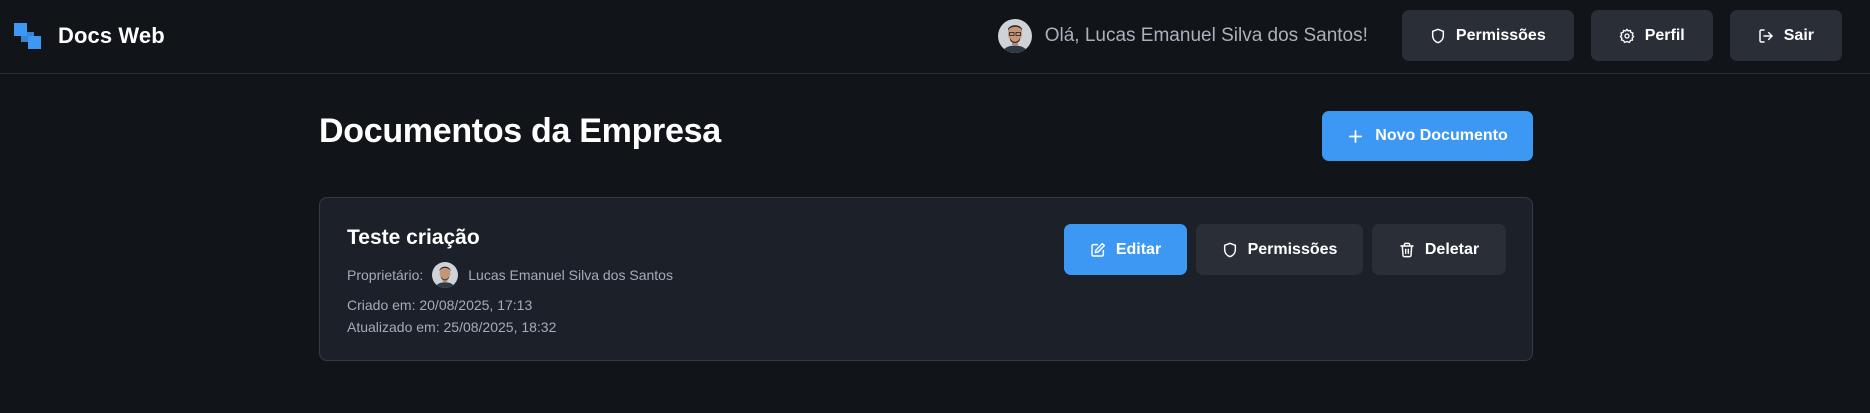 This screenshot has width=1870, height=413. Describe the element at coordinates (1441, 135) in the screenshot. I see `new-document-label: Novo Documento` at that location.